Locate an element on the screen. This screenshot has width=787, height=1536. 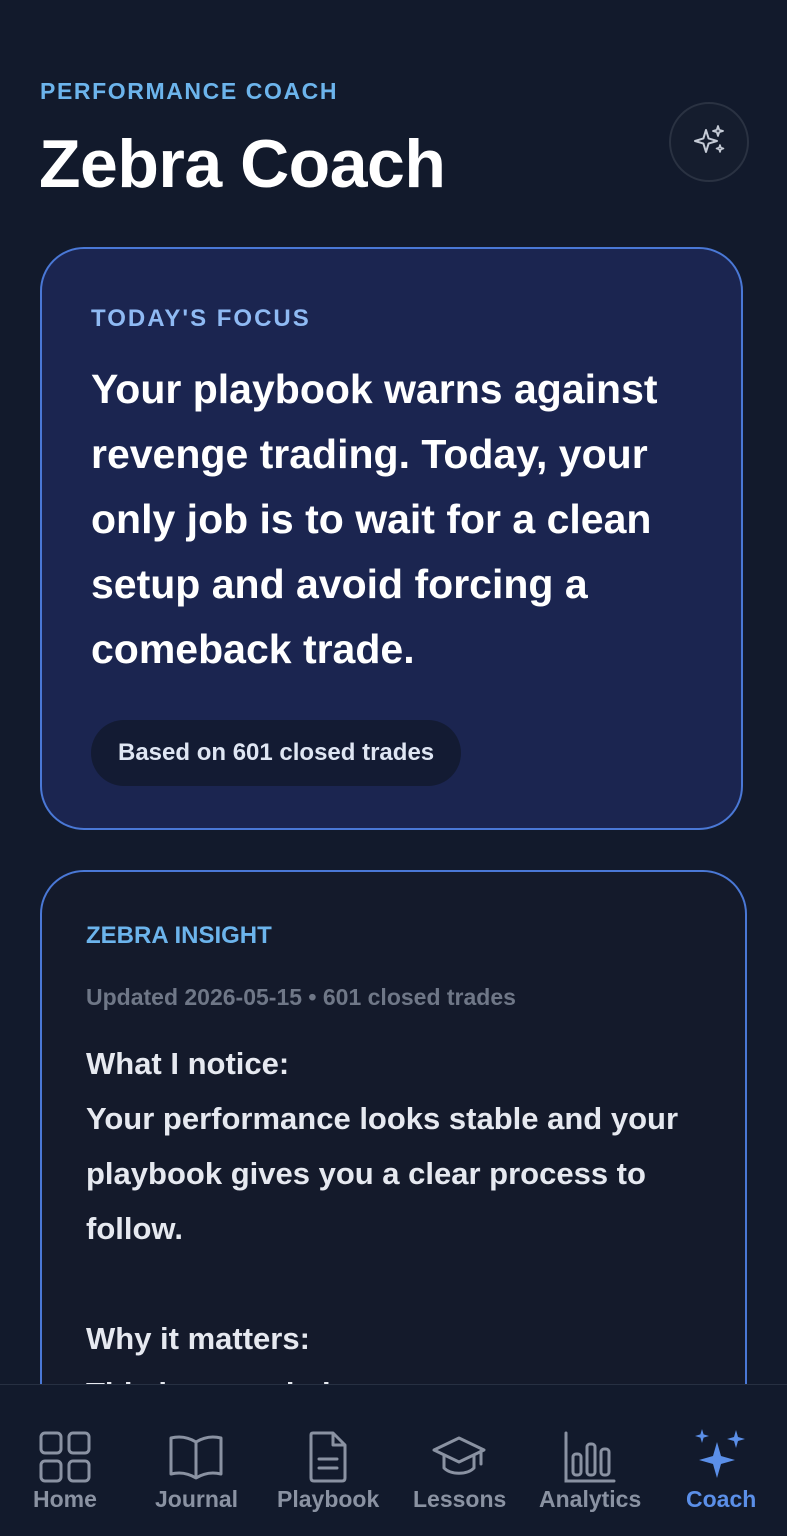
nav-label-lessons: Lessons is located at coordinates (460, 1499).